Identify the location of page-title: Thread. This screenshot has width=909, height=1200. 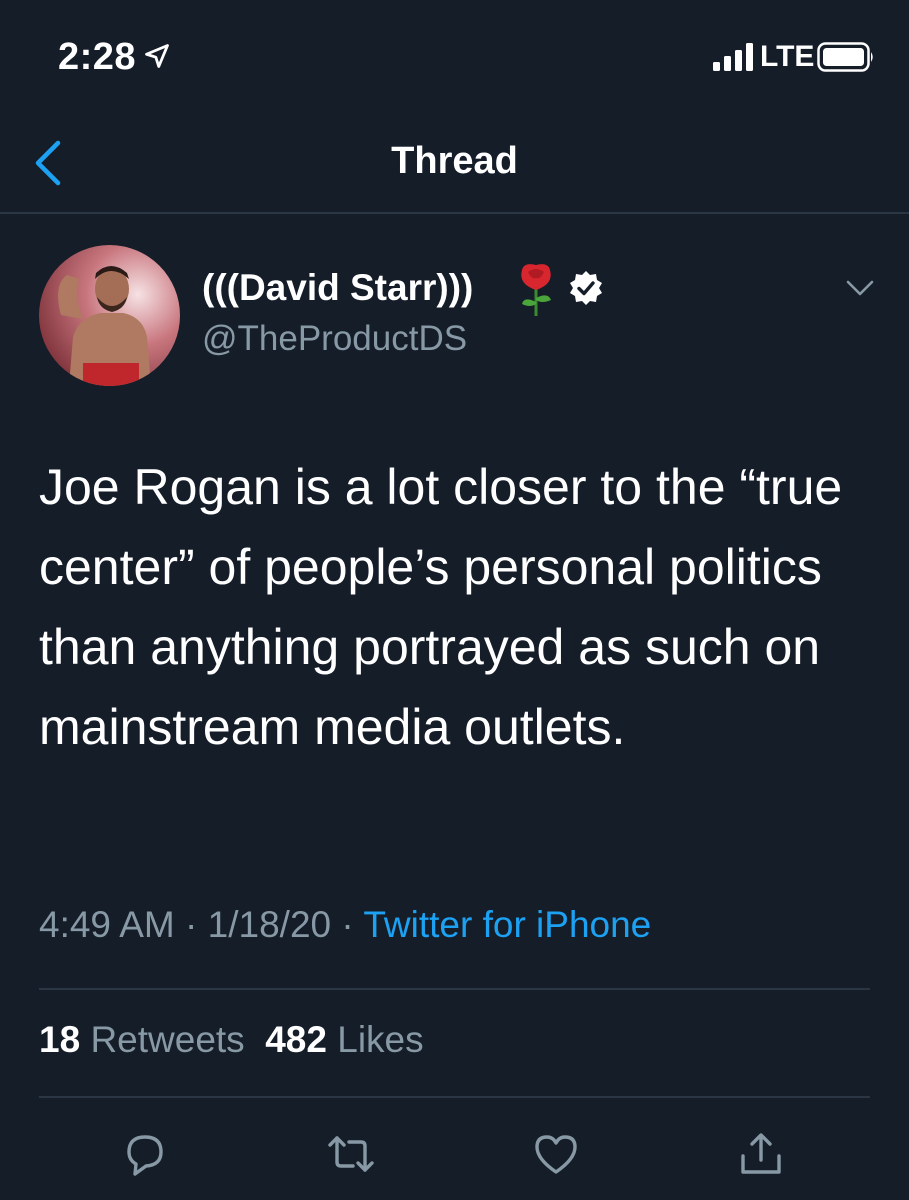
(454, 161).